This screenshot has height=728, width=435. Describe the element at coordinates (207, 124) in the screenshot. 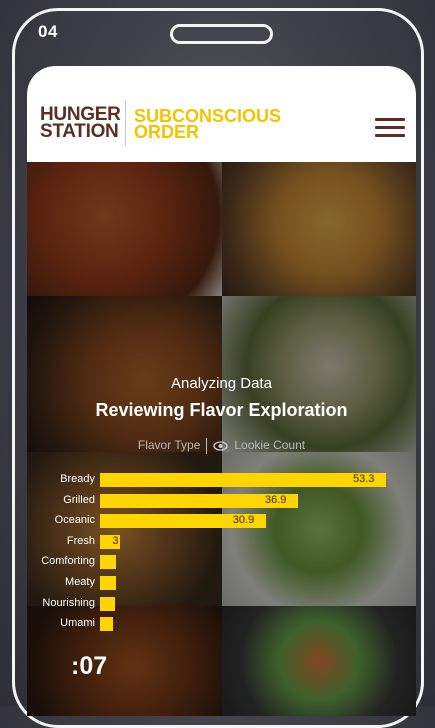

I see `page-subtitle: SUBCONSCIOUS ORDER` at that location.